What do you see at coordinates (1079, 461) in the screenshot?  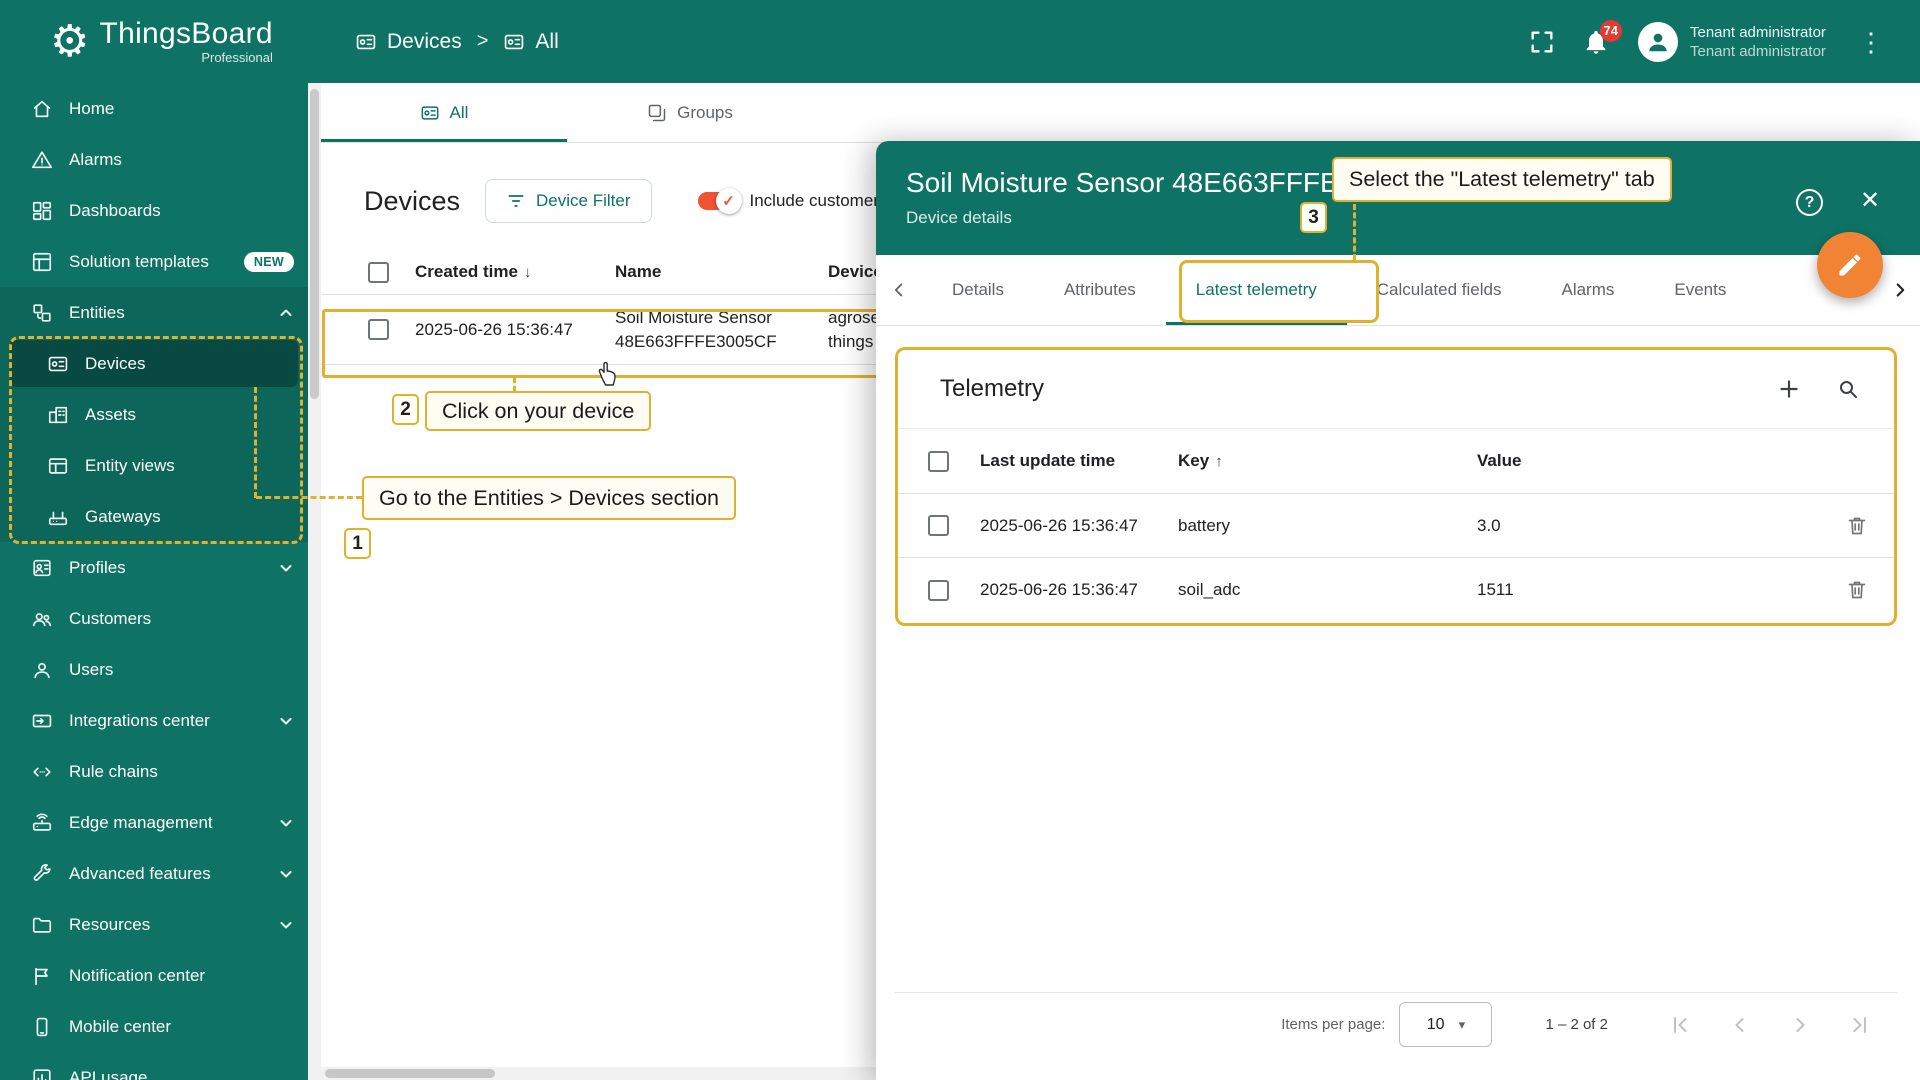 I see `column-last-update-time: Last update time` at bounding box center [1079, 461].